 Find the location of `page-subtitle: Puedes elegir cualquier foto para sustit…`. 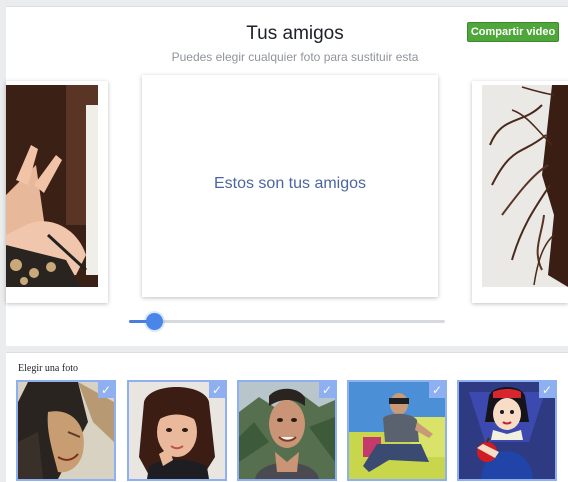

page-subtitle: Puedes elegir cualquier foto para sustit… is located at coordinates (295, 57).